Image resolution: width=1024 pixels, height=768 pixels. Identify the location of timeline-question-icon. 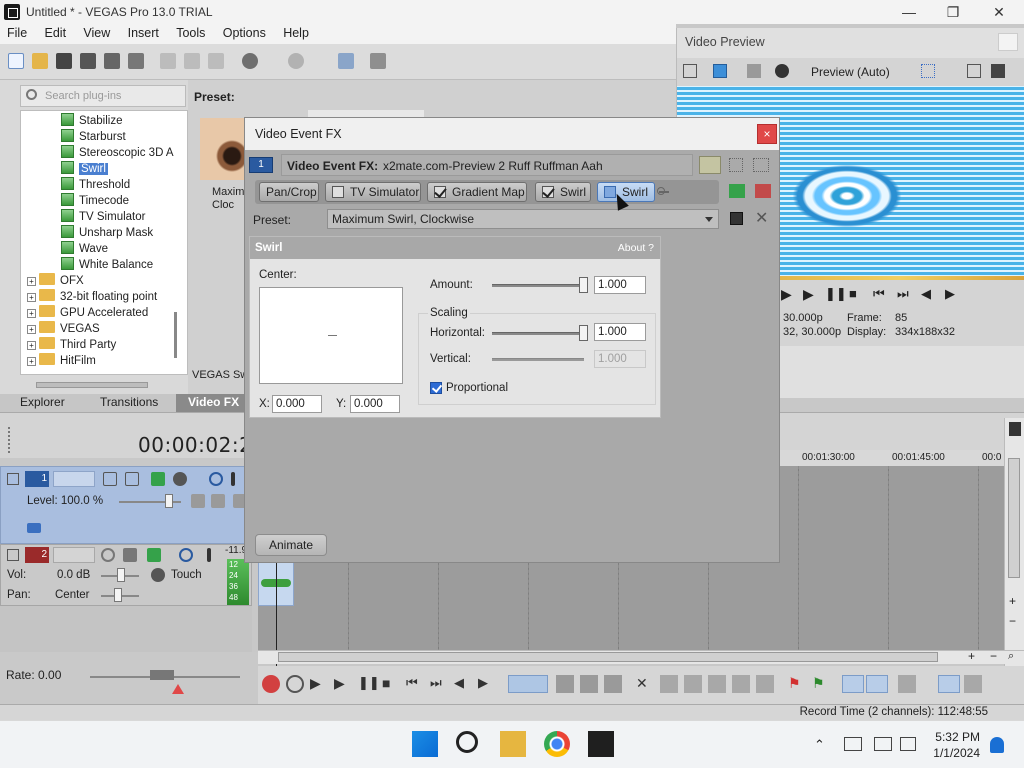
(1015, 429).